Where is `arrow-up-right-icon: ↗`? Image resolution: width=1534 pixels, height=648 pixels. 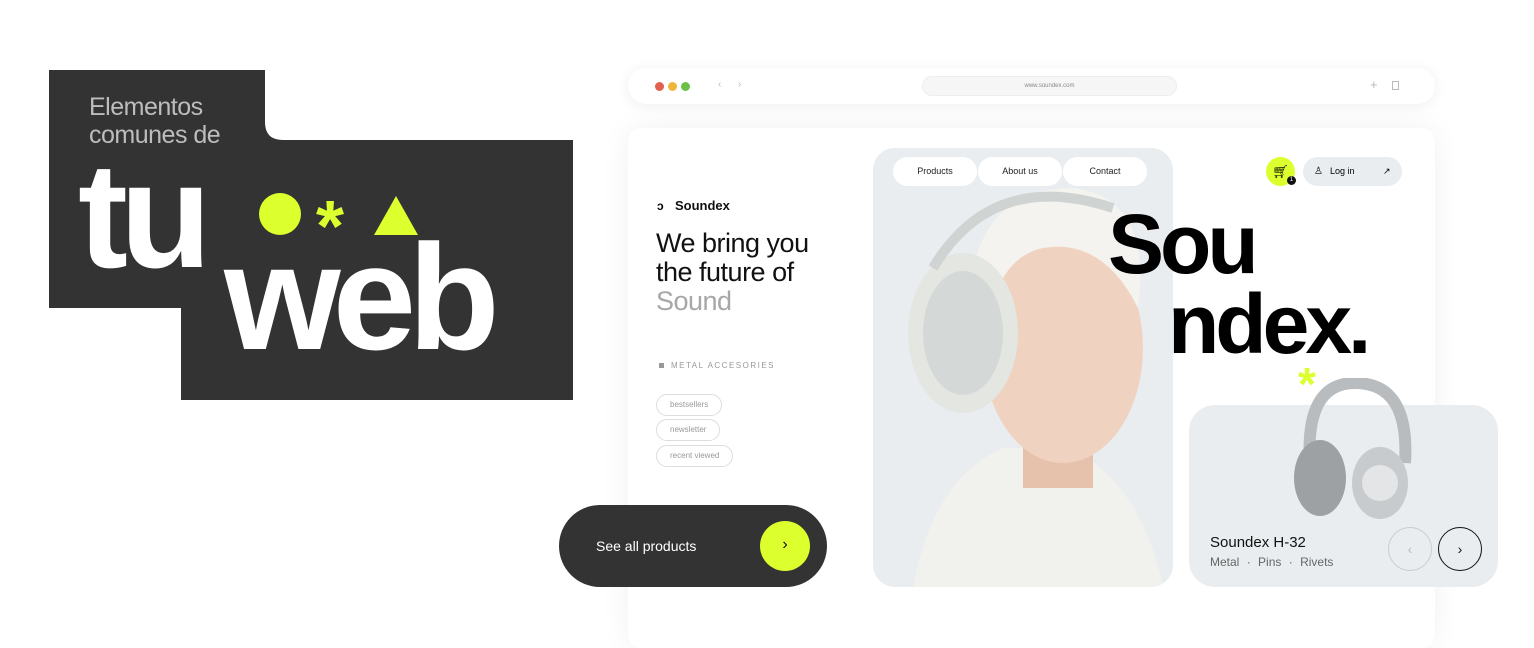
arrow-up-right-icon: ↗ is located at coordinates (1387, 171).